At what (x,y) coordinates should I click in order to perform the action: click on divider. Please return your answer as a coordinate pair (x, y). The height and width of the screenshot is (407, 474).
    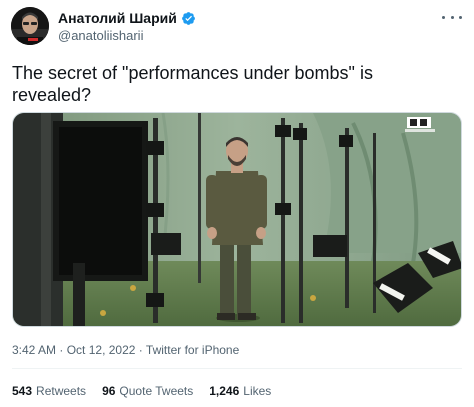
    Looking at the image, I should click on (237, 368).